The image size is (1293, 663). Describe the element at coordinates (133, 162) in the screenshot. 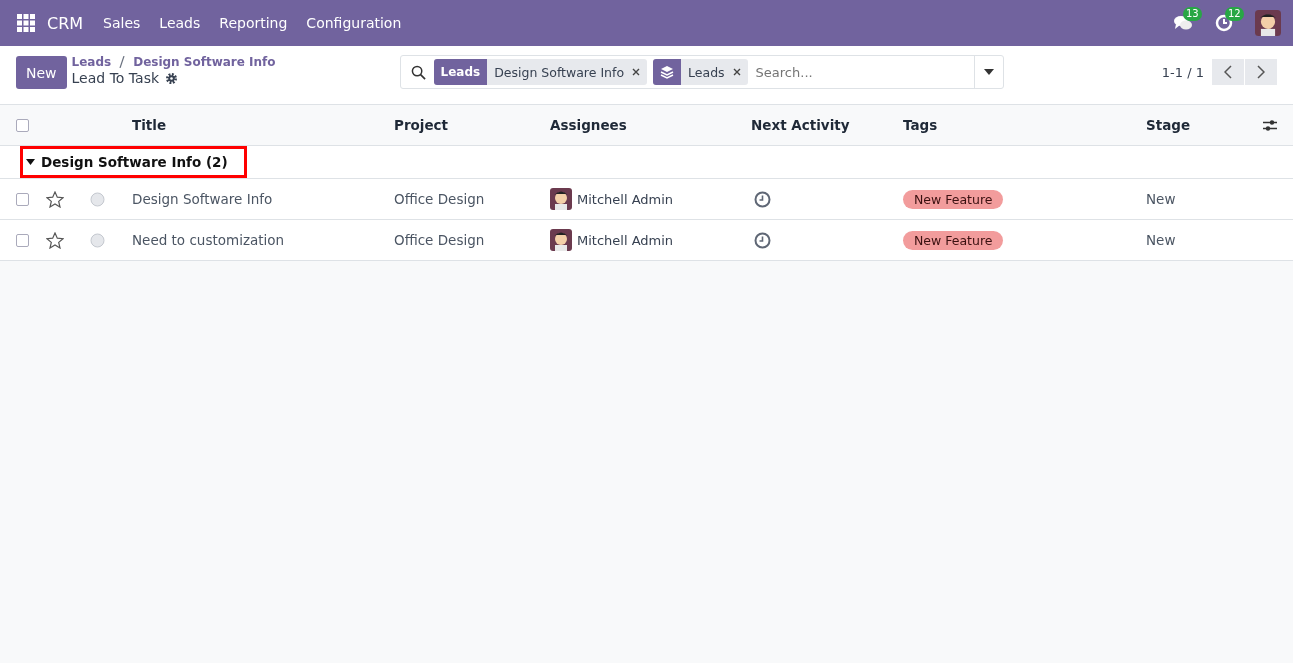

I see `group-header: Design Software Info (2)` at that location.